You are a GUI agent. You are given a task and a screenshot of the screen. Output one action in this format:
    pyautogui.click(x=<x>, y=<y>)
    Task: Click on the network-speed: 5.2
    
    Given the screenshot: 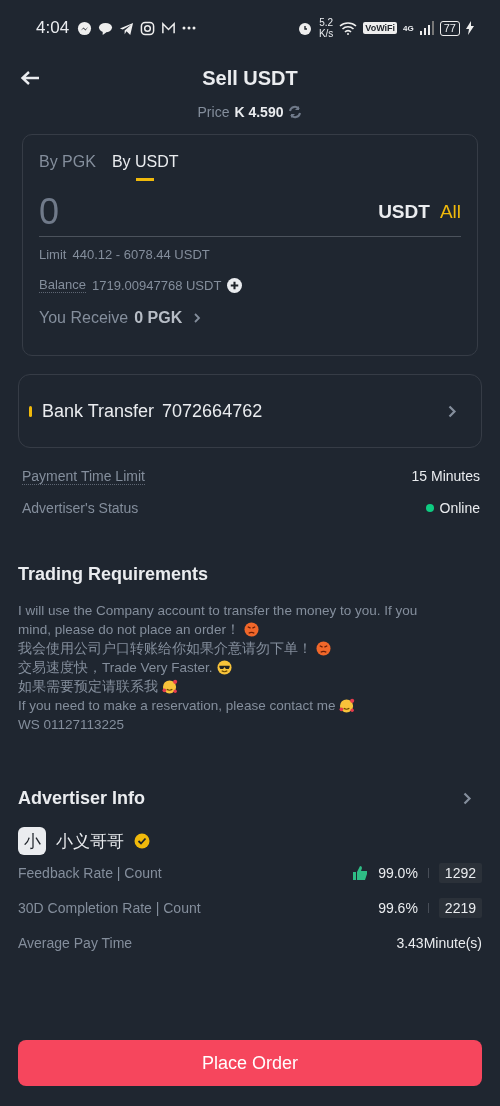 What is the action you would take?
    pyautogui.click(x=326, y=22)
    